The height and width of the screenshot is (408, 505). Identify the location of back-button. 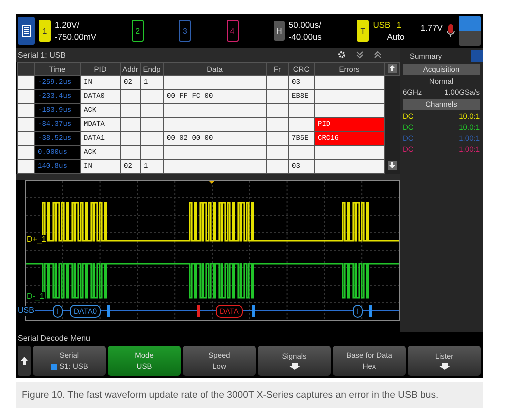
(24, 361).